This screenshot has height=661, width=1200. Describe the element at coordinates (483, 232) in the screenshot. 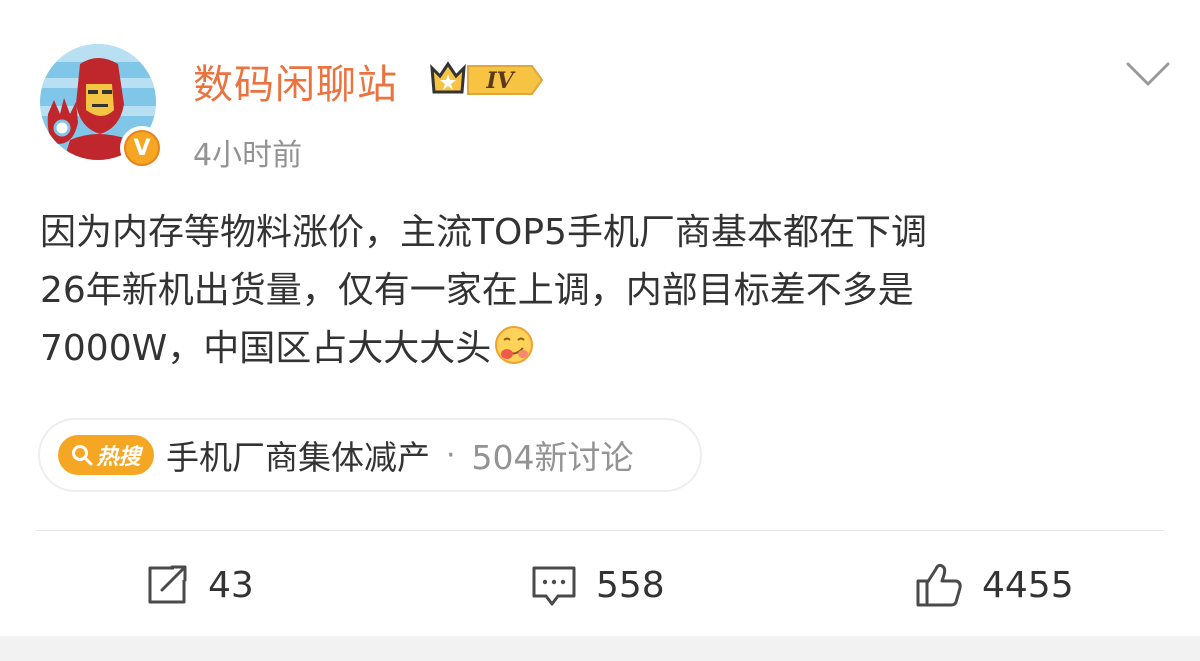

I see `post-content-line: 因为内存等物料涨价，主流TOP5手机厂商基本都在下调` at that location.